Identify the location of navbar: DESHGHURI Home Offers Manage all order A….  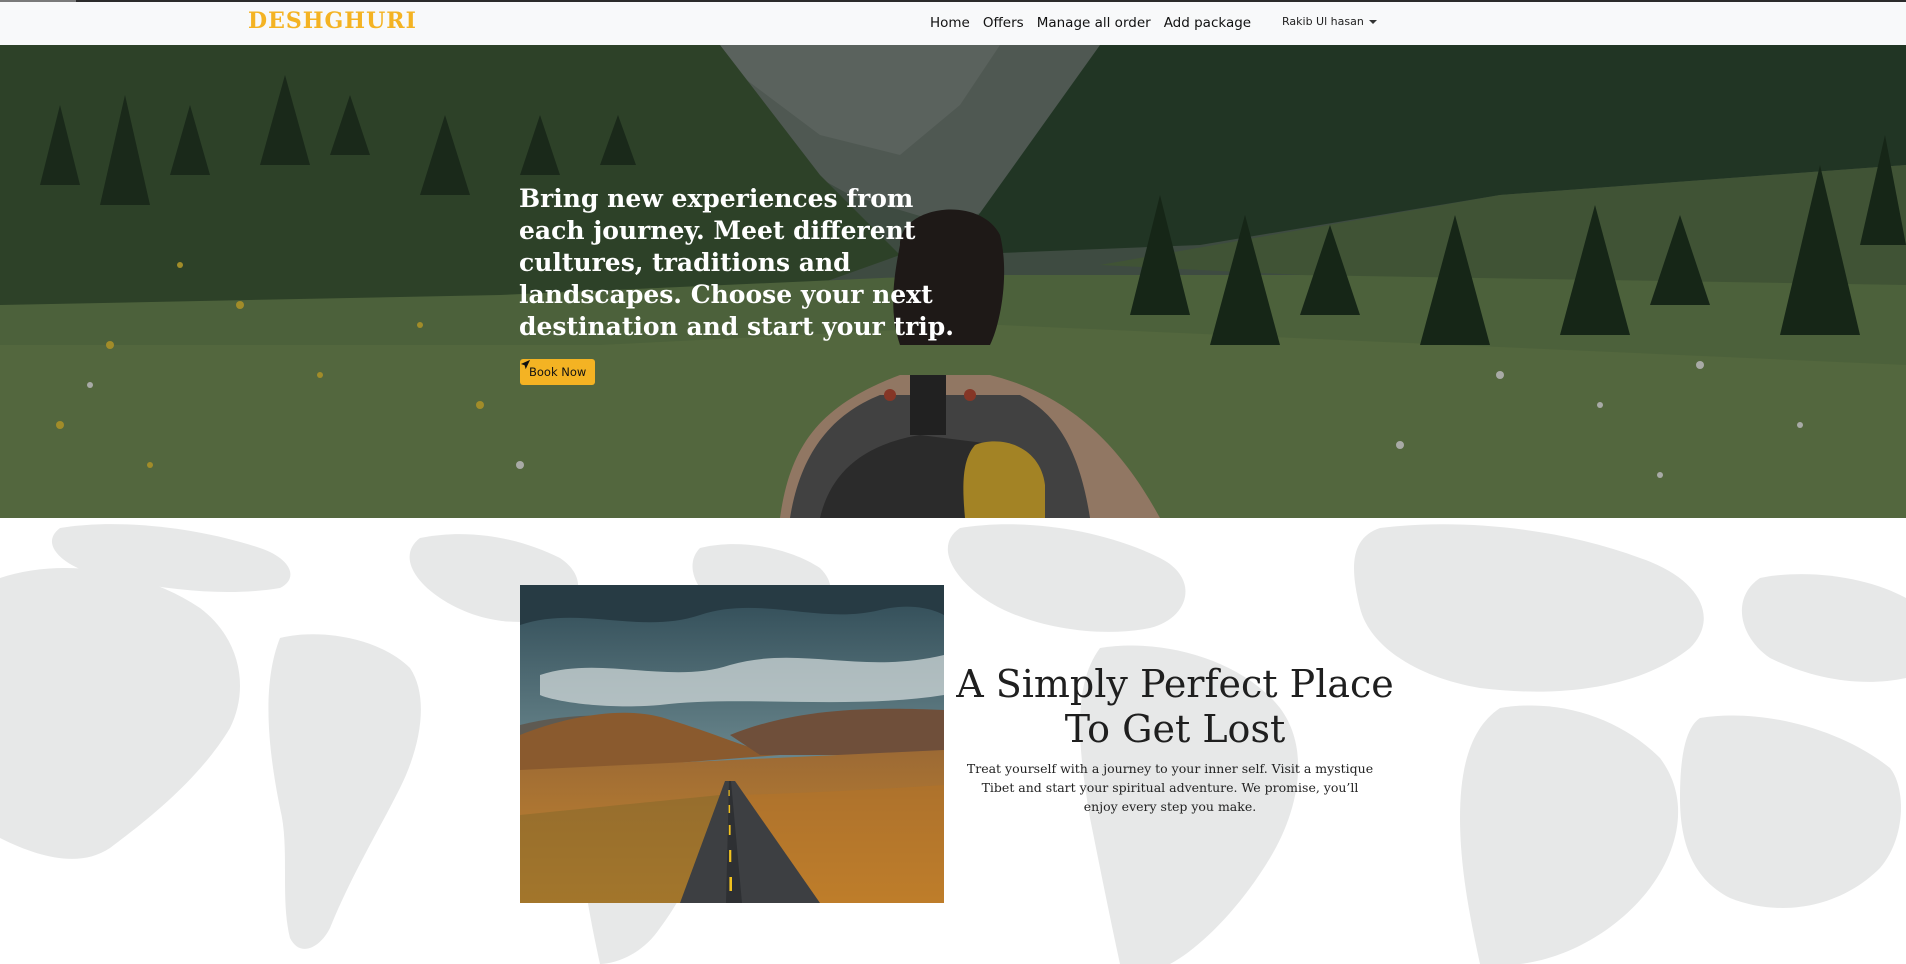
(953, 24).